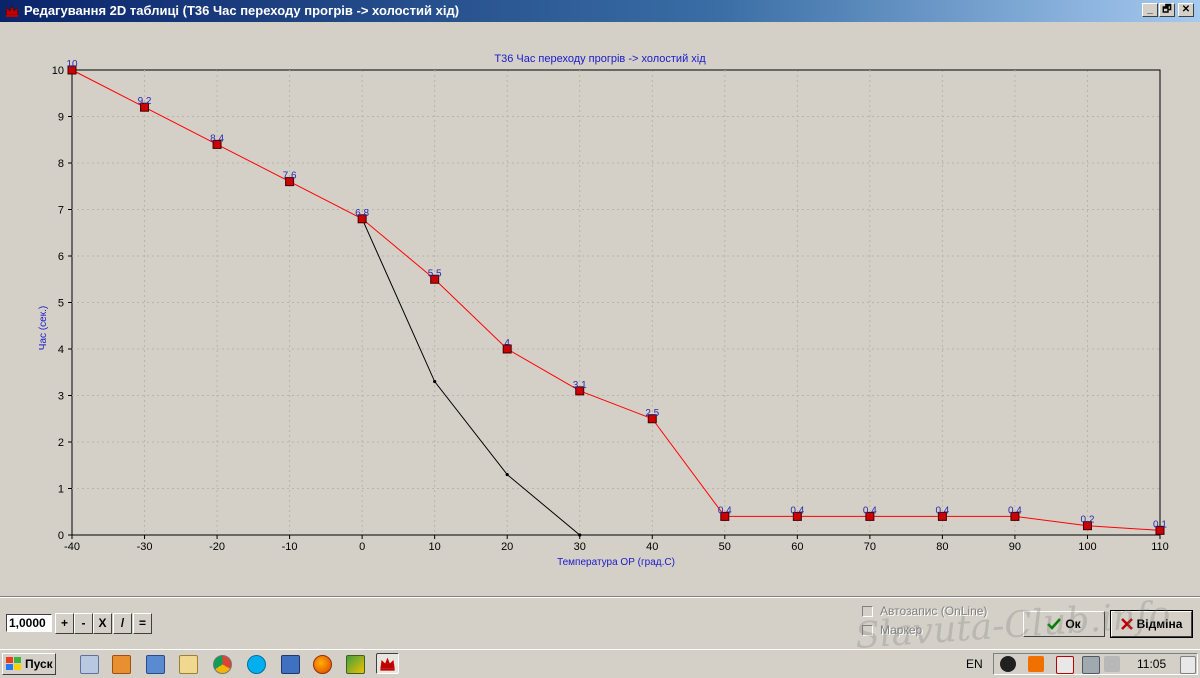 The image size is (1200, 678). I want to click on data-point-label: 0.2, so click(1088, 520).